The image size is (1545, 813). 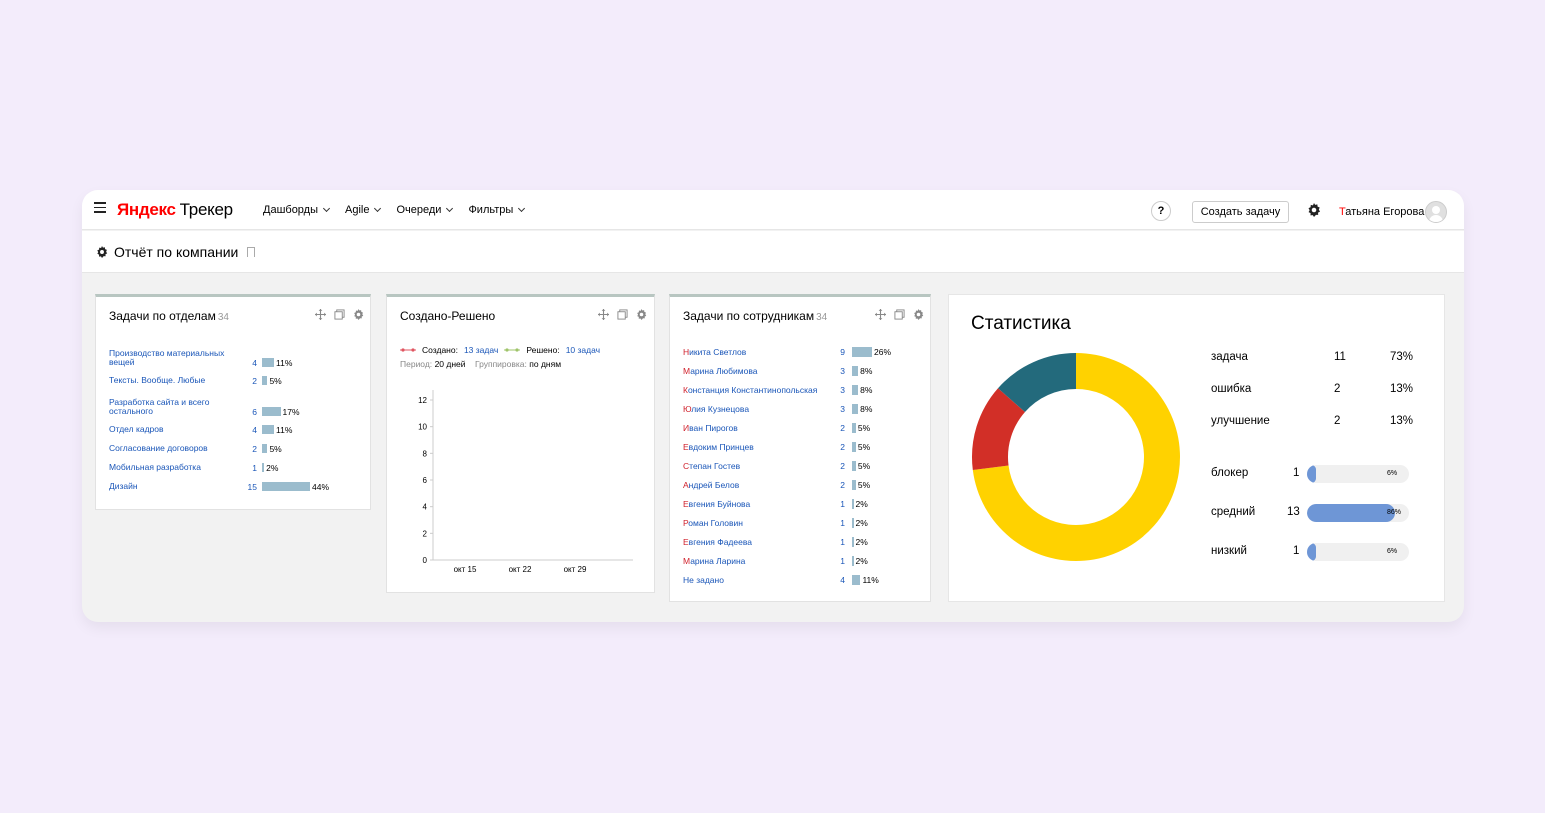 What do you see at coordinates (525, 482) in the screenshot?
I see `created-resolved-chart: 0 2 4 6 8 10 12 окт 15 окт 22 окт 29` at bounding box center [525, 482].